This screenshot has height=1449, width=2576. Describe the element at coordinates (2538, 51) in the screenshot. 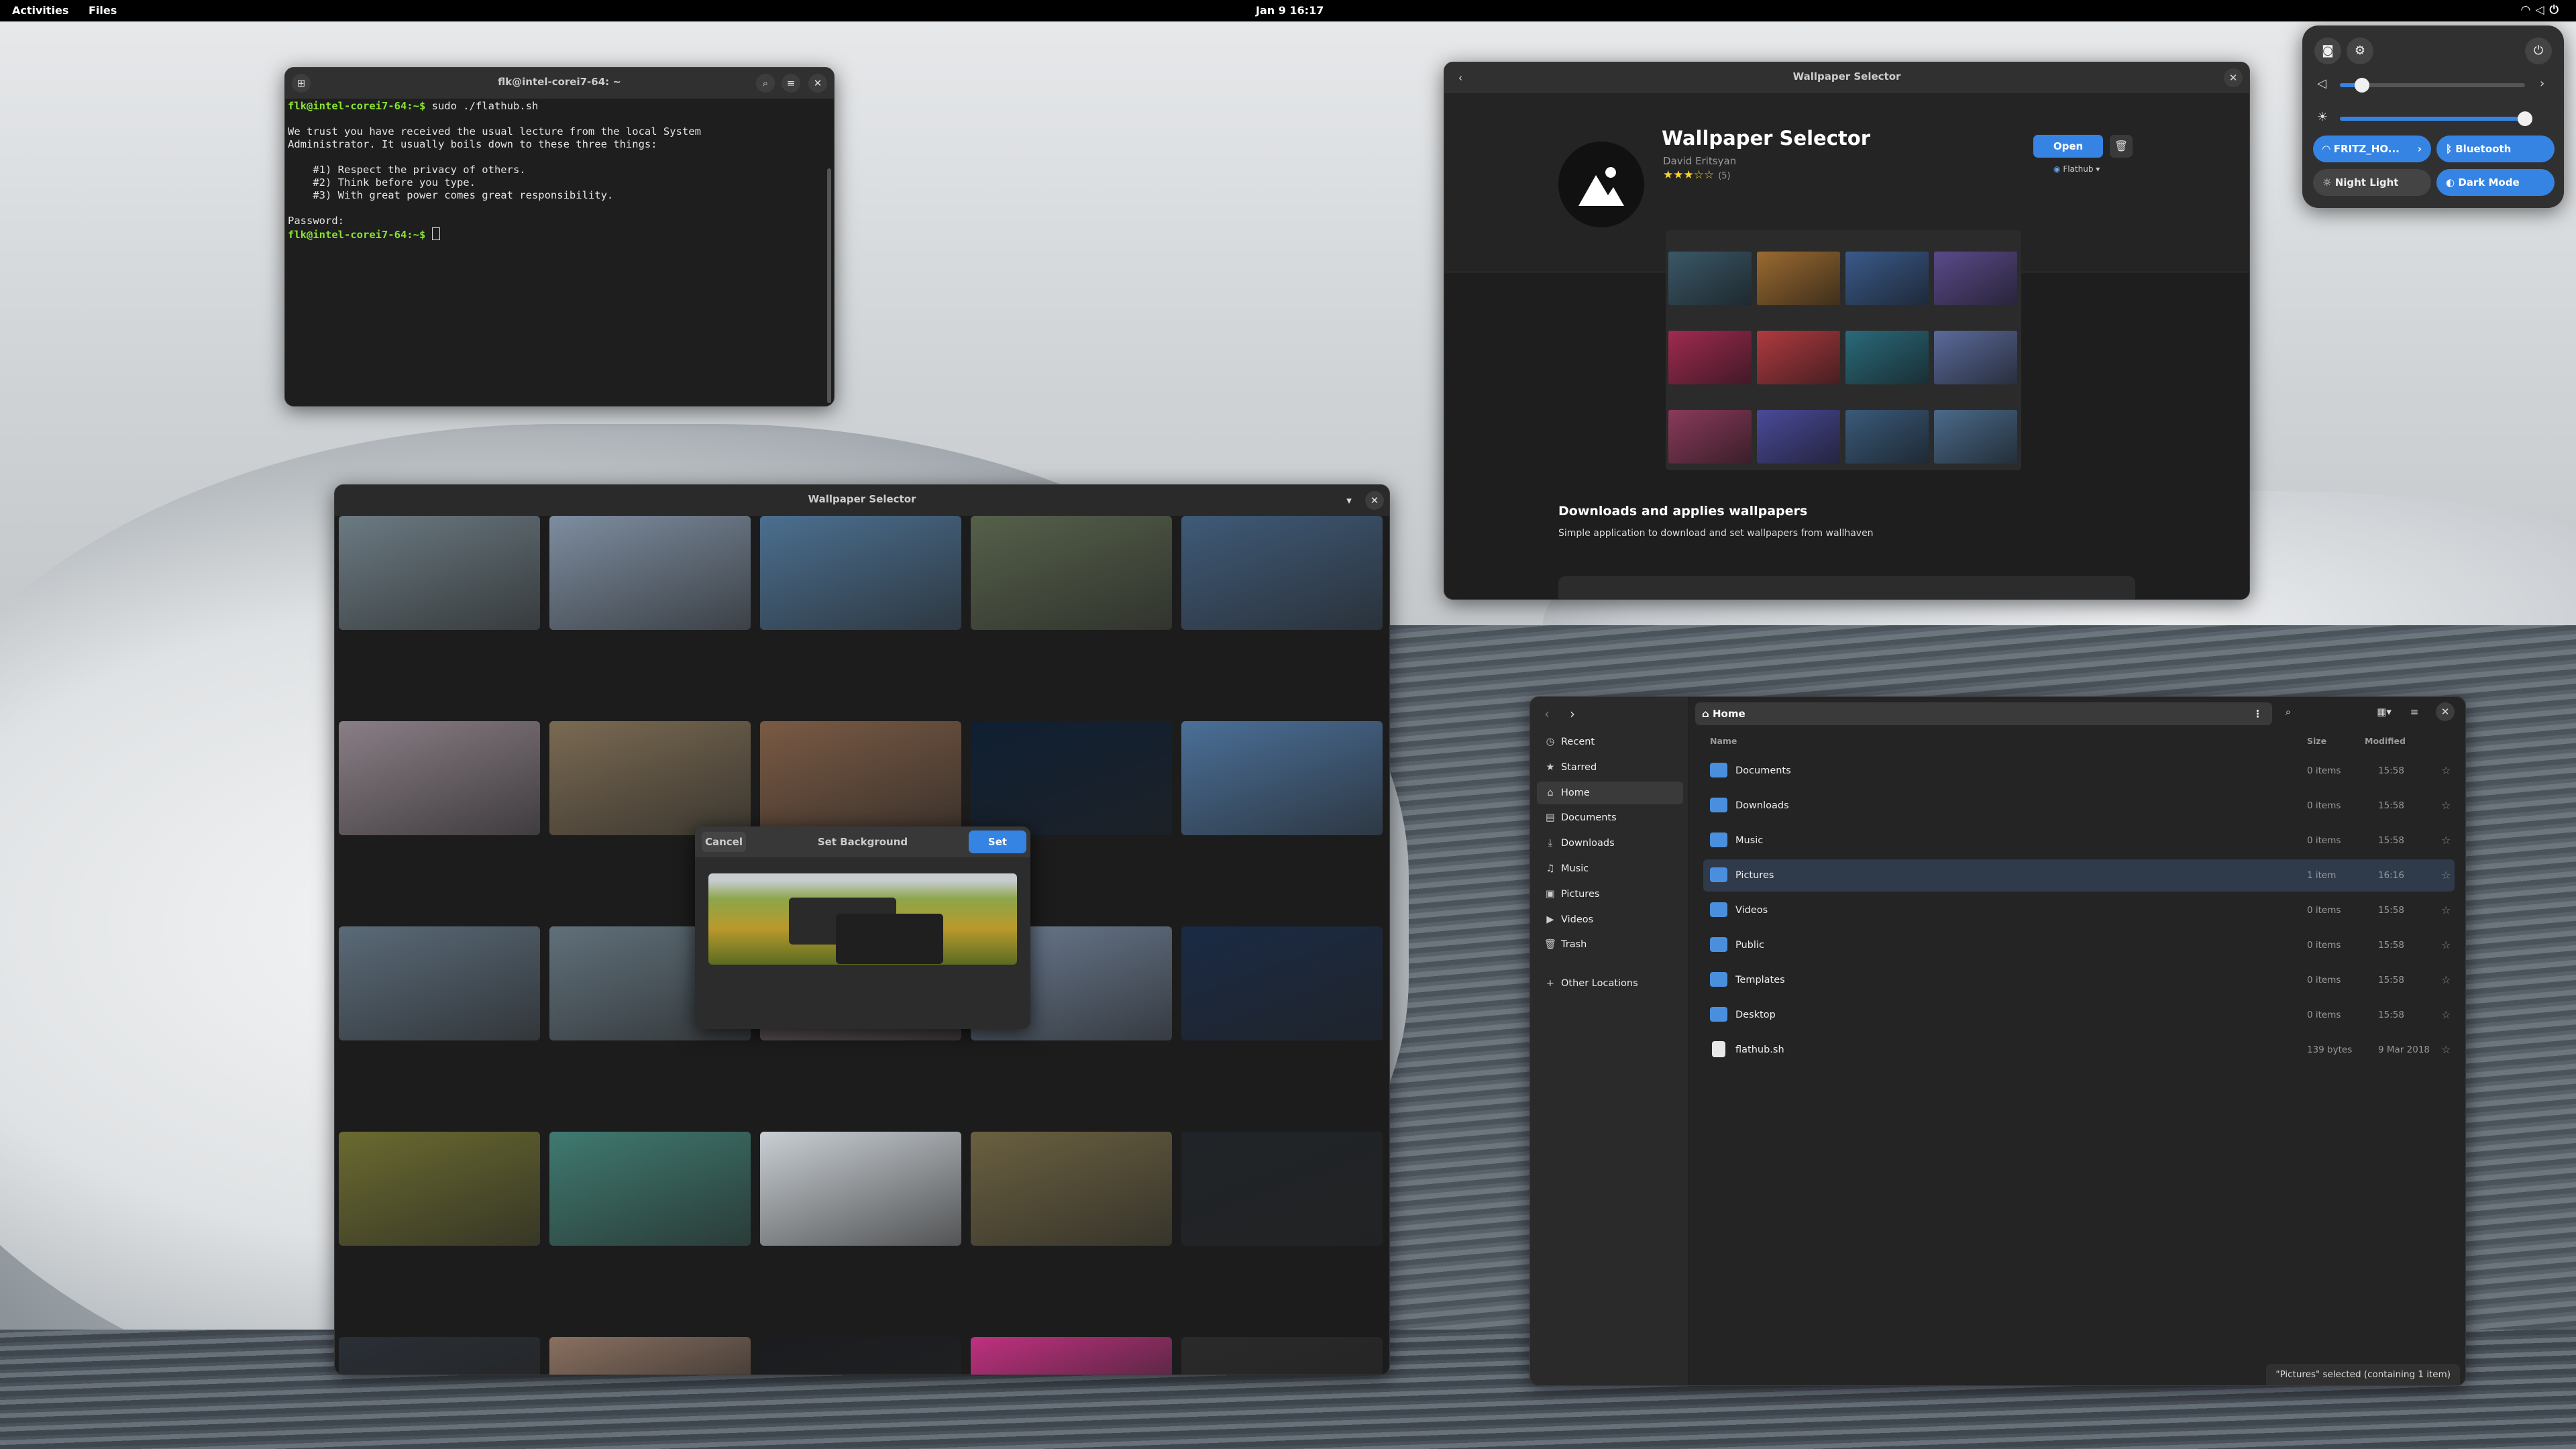

I see `power-icon: ⏻` at that location.